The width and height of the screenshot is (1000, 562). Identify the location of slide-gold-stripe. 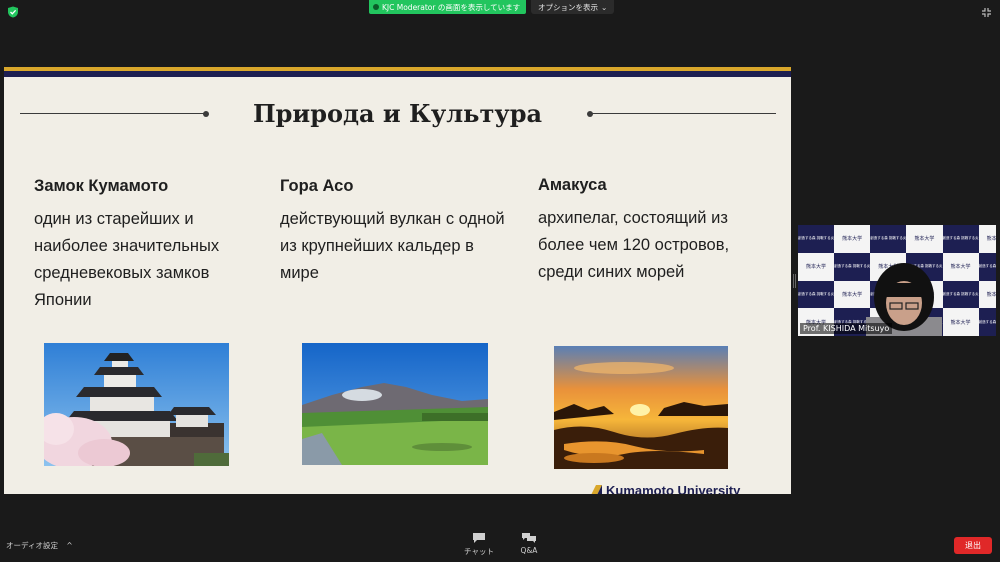
(397, 69).